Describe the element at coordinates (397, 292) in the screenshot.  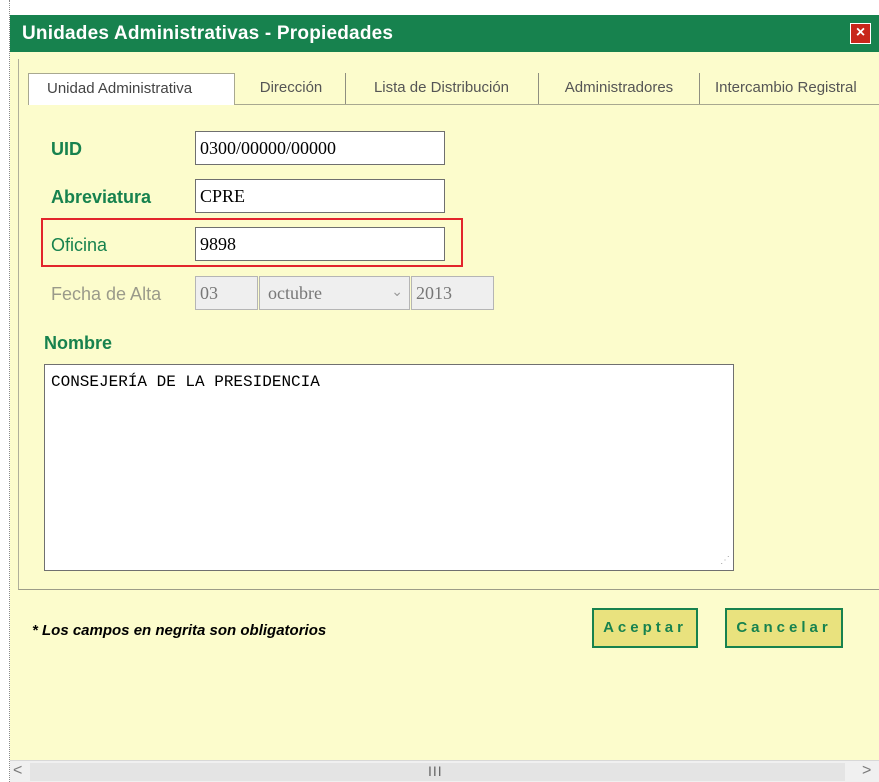
I see `chevron-down-icon: ⌄` at that location.